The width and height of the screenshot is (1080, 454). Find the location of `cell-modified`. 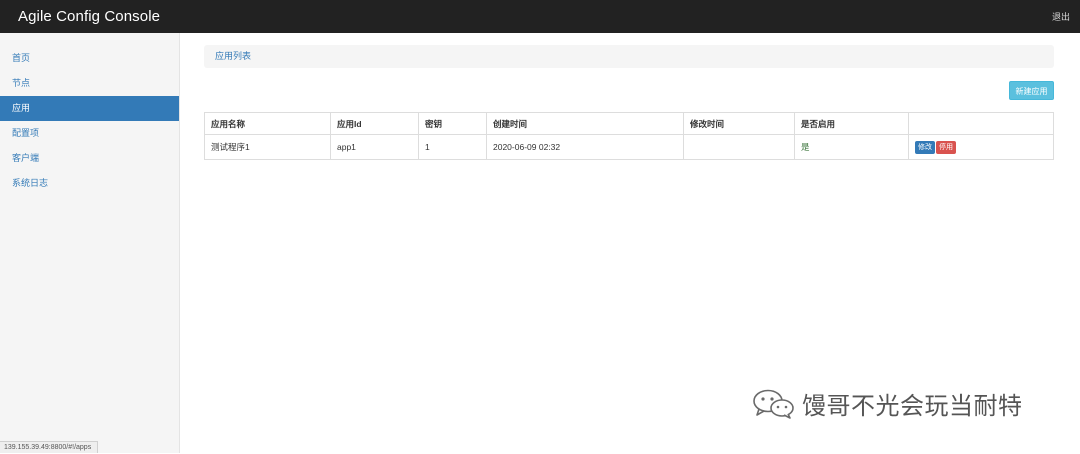

cell-modified is located at coordinates (739, 147).